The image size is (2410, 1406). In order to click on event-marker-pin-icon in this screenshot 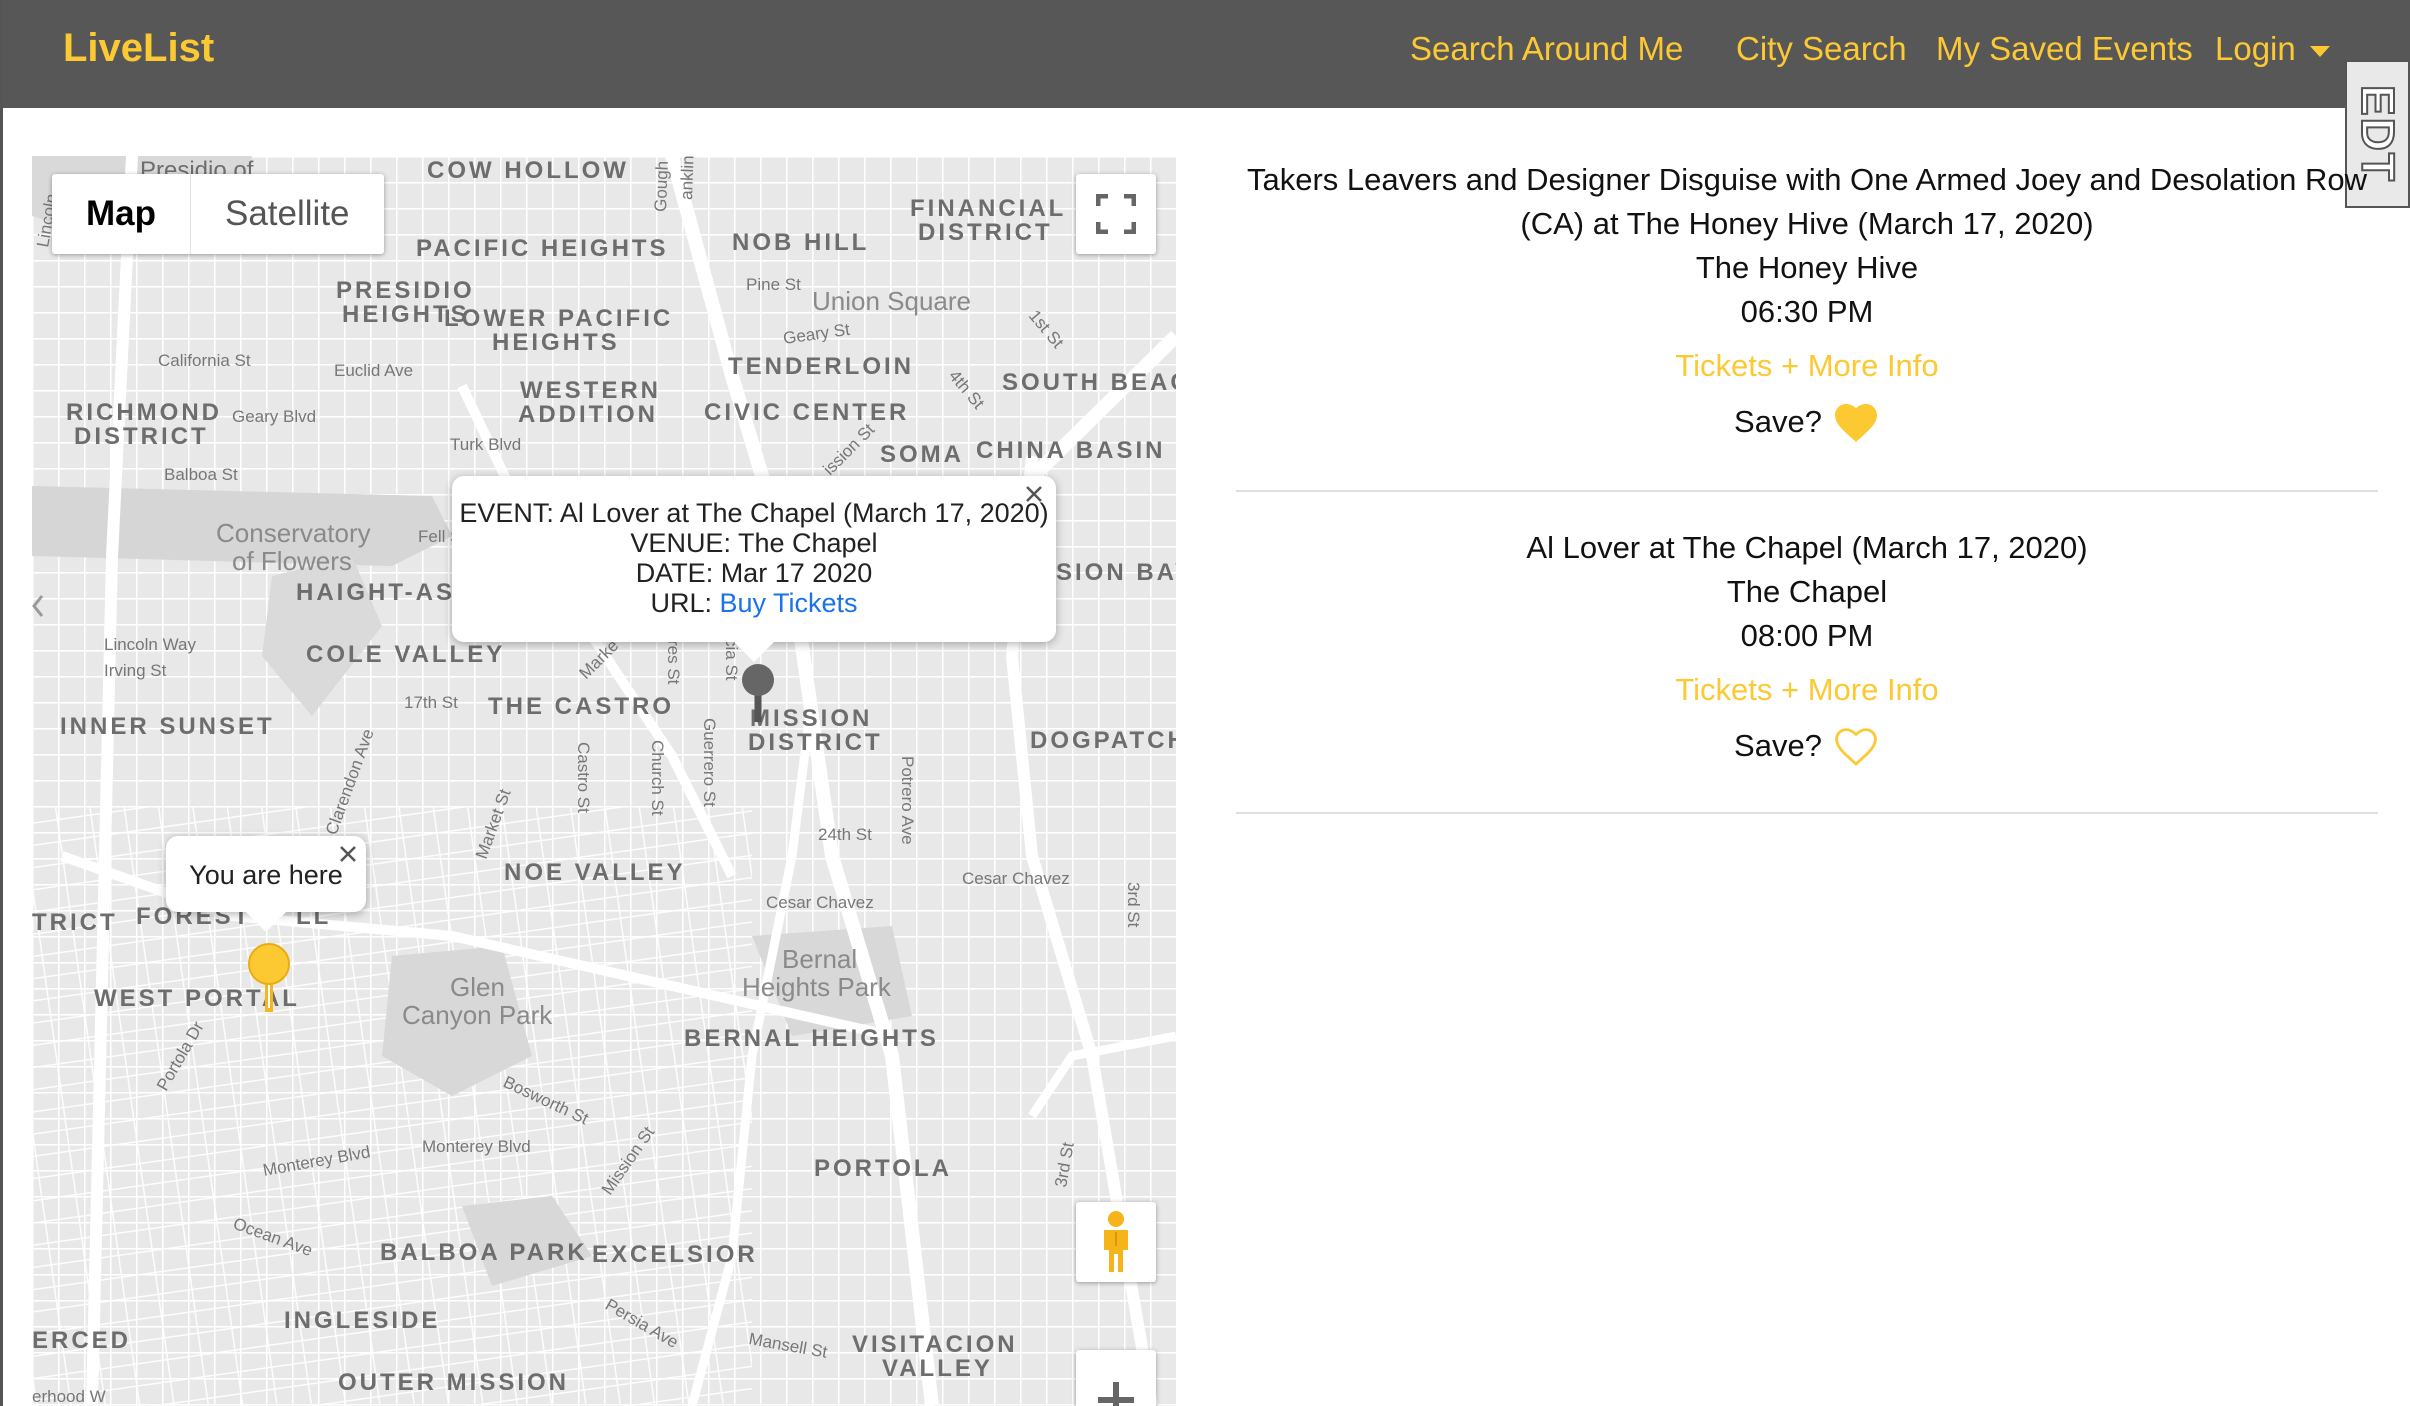, I will do `click(758, 693)`.